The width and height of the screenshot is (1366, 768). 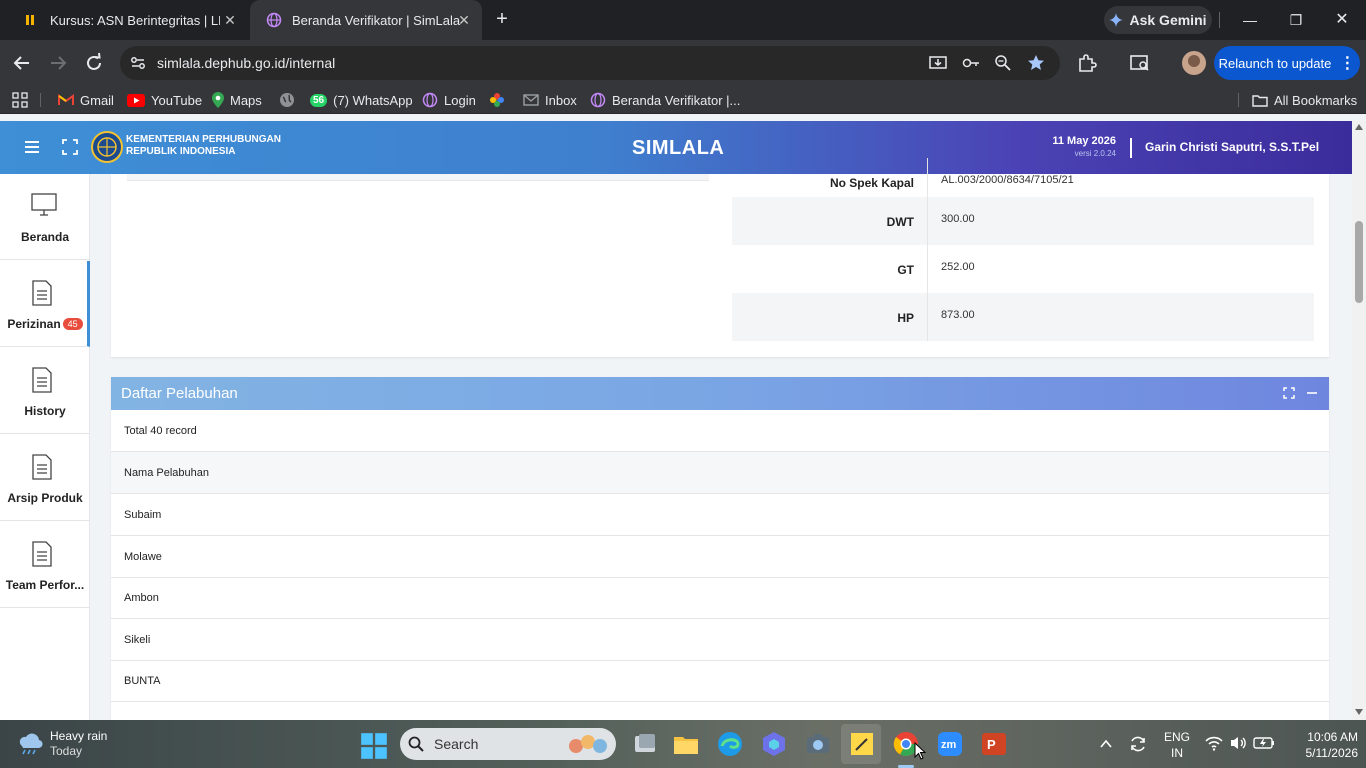 What do you see at coordinates (86, 100) in the screenshot?
I see `bookmark-gmail: Gmail` at bounding box center [86, 100].